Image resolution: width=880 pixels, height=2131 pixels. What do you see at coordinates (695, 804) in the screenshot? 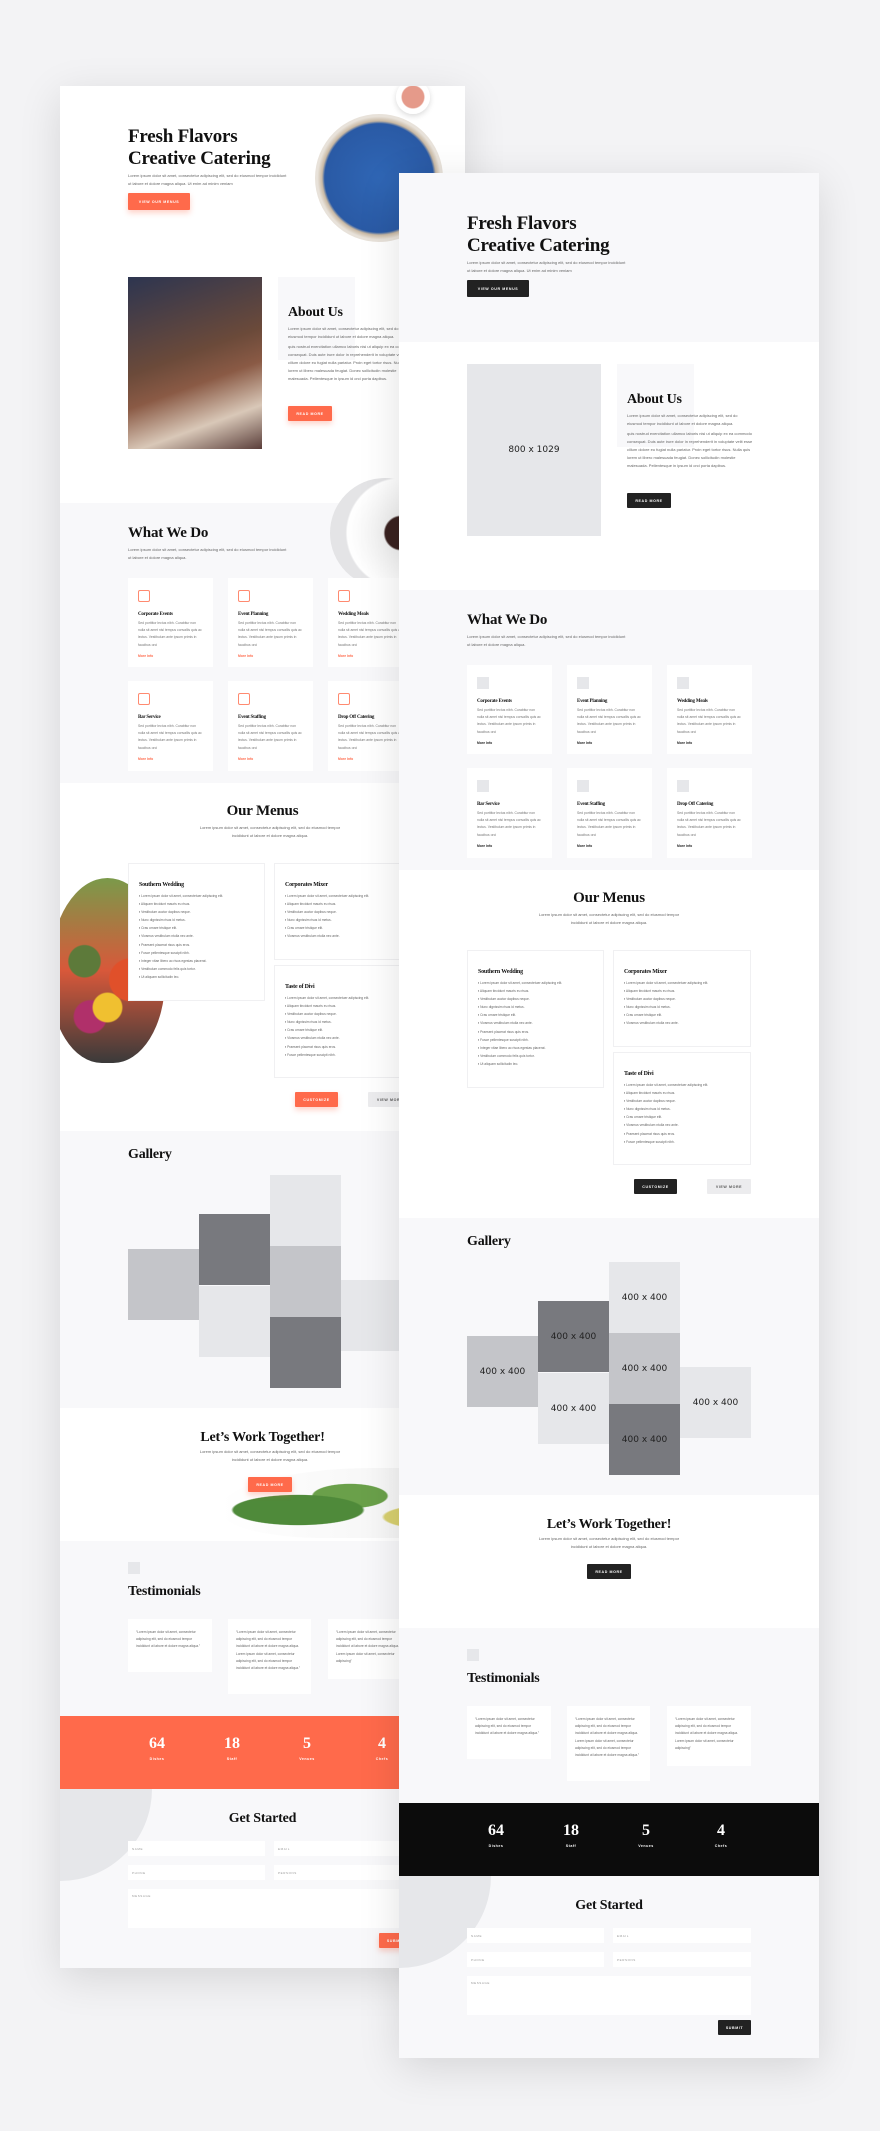
I see `service-card-title: Drop Off Catering` at bounding box center [695, 804].